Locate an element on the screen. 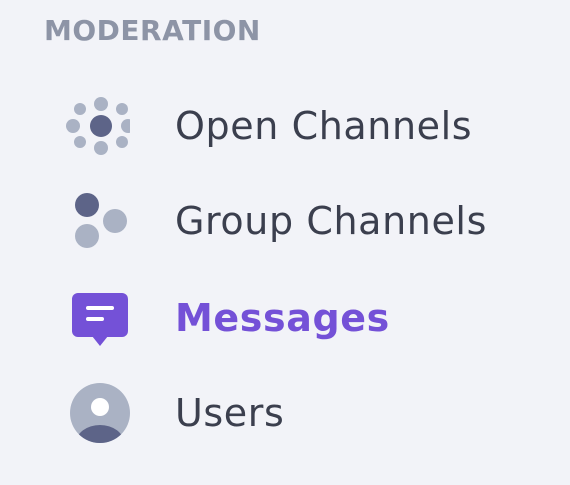 This screenshot has width=570, height=485. sidebar-item-label: Group Channels is located at coordinates (331, 221).